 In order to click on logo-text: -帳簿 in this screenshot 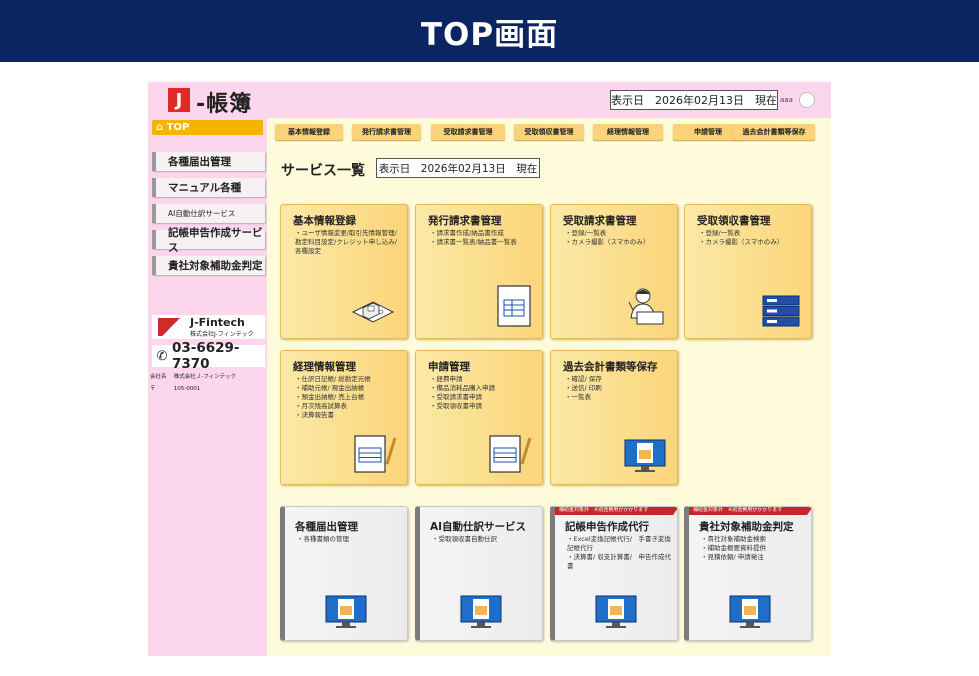, I will do `click(224, 104)`.